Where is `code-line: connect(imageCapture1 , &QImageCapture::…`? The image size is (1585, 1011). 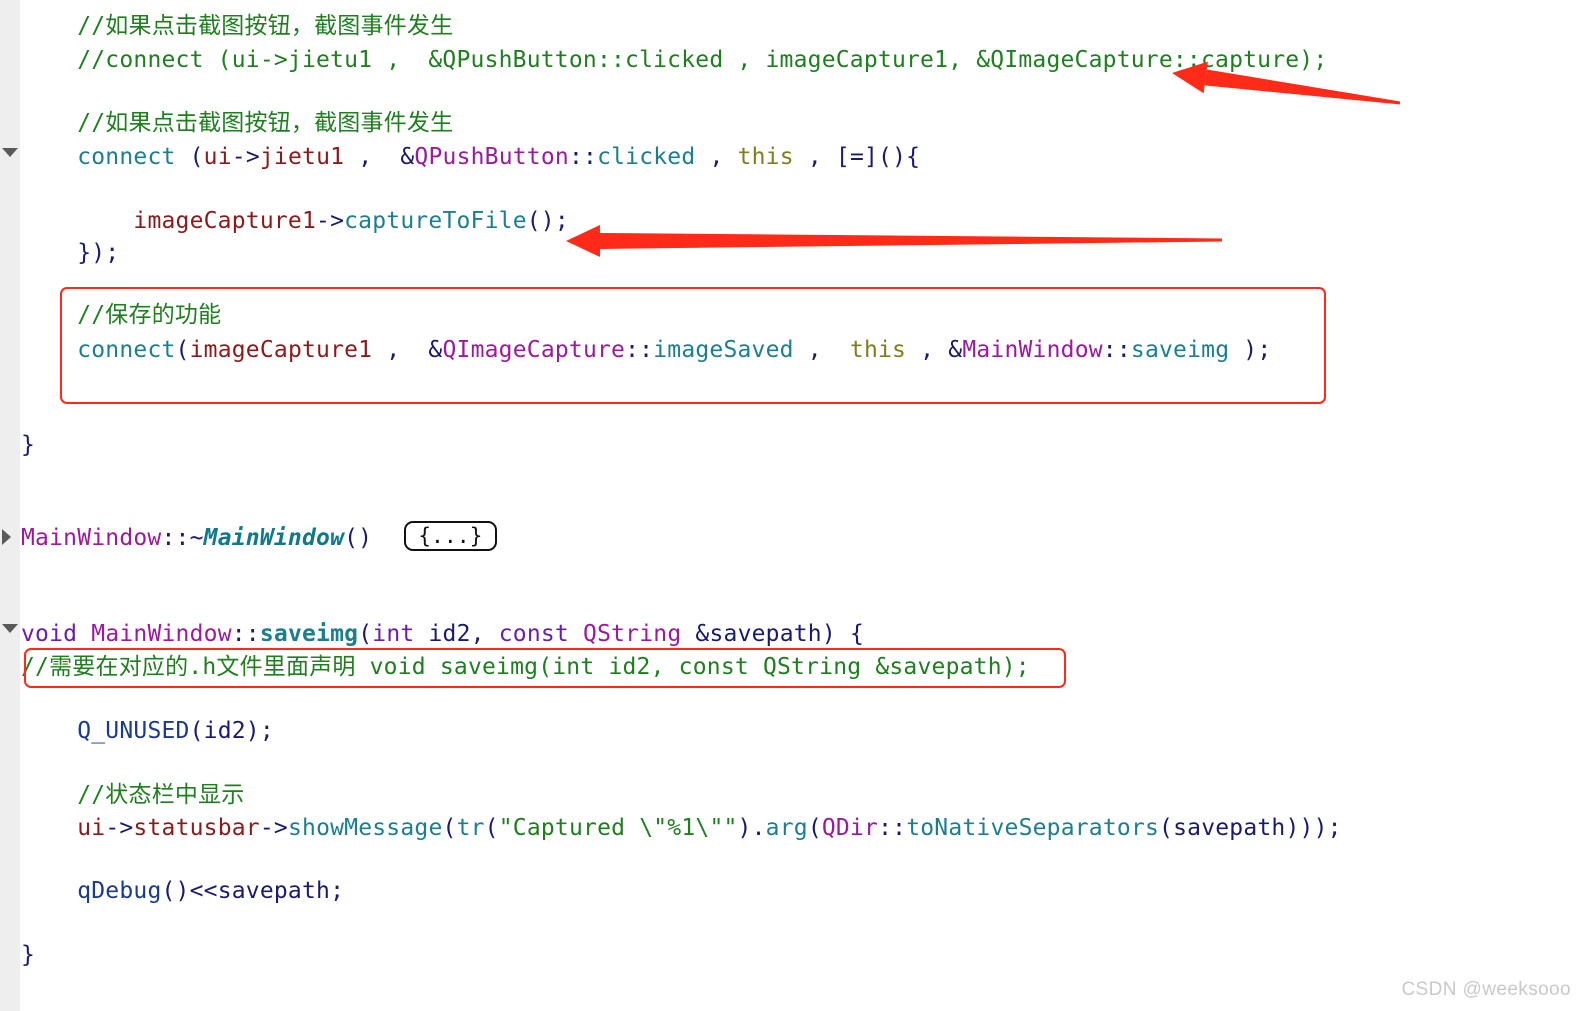 code-line: connect(imageCapture1 , &QImageCapture::… is located at coordinates (646, 350).